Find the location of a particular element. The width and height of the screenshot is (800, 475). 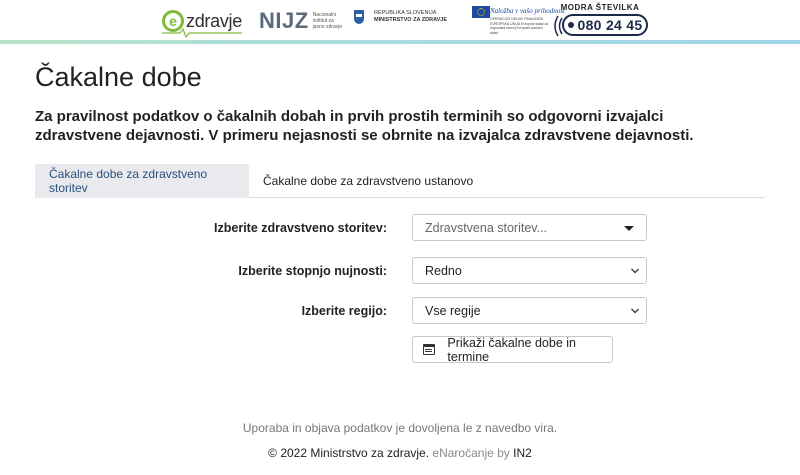

show-waiting-times-button: Prikaži čakalne dobe in termine is located at coordinates (512, 349).